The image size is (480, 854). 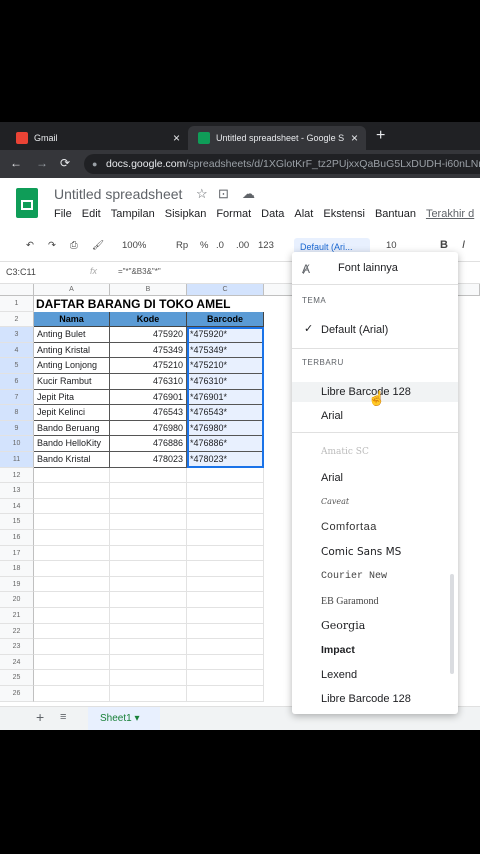 I want to click on row-header: 2, so click(x=17, y=319).